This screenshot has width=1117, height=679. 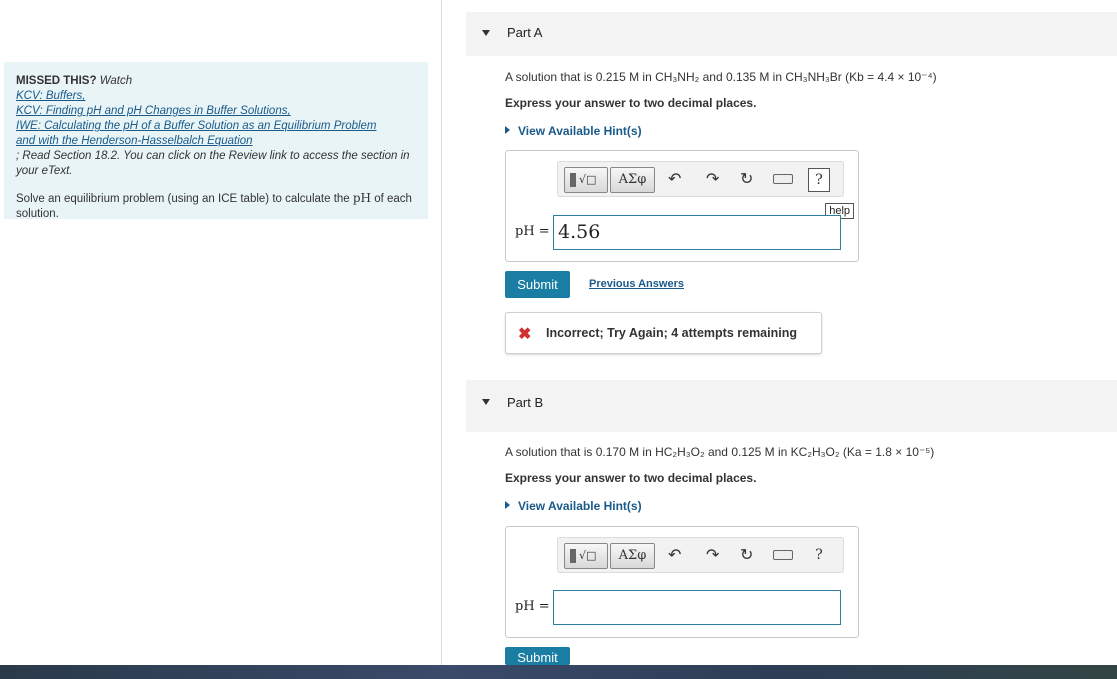 What do you see at coordinates (580, 506) in the screenshot?
I see `part-b-hint-label: View Available Hint(s)` at bounding box center [580, 506].